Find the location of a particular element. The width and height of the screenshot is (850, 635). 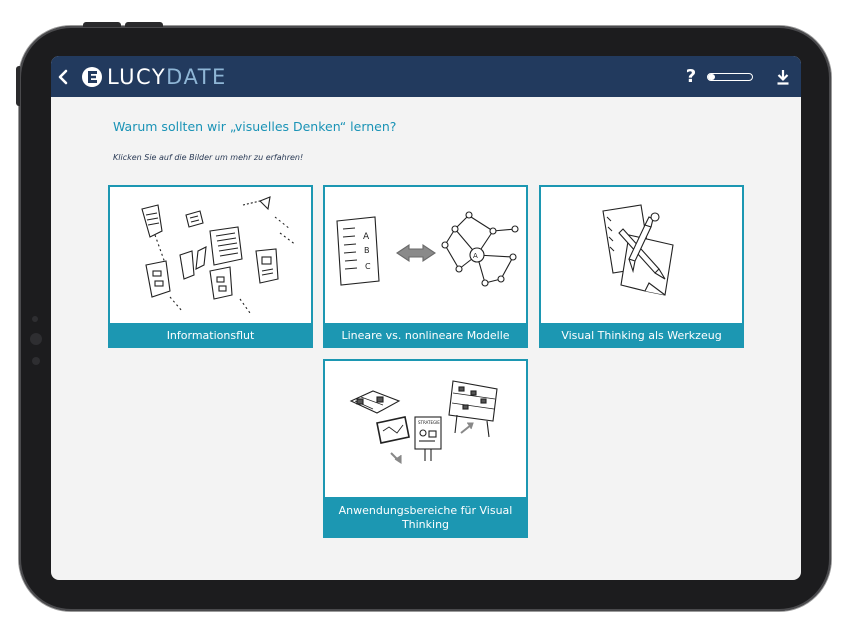

svg-text: B is located at coordinates (367, 250).